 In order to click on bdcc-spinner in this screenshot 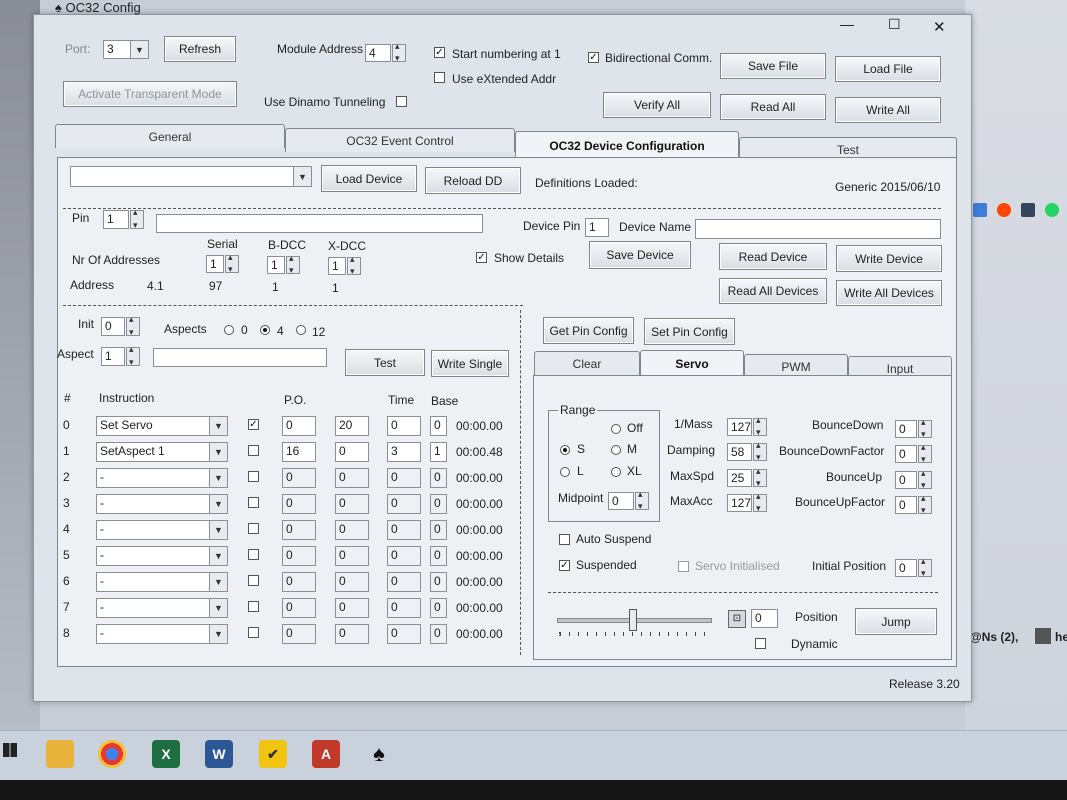, I will do `click(293, 264)`.